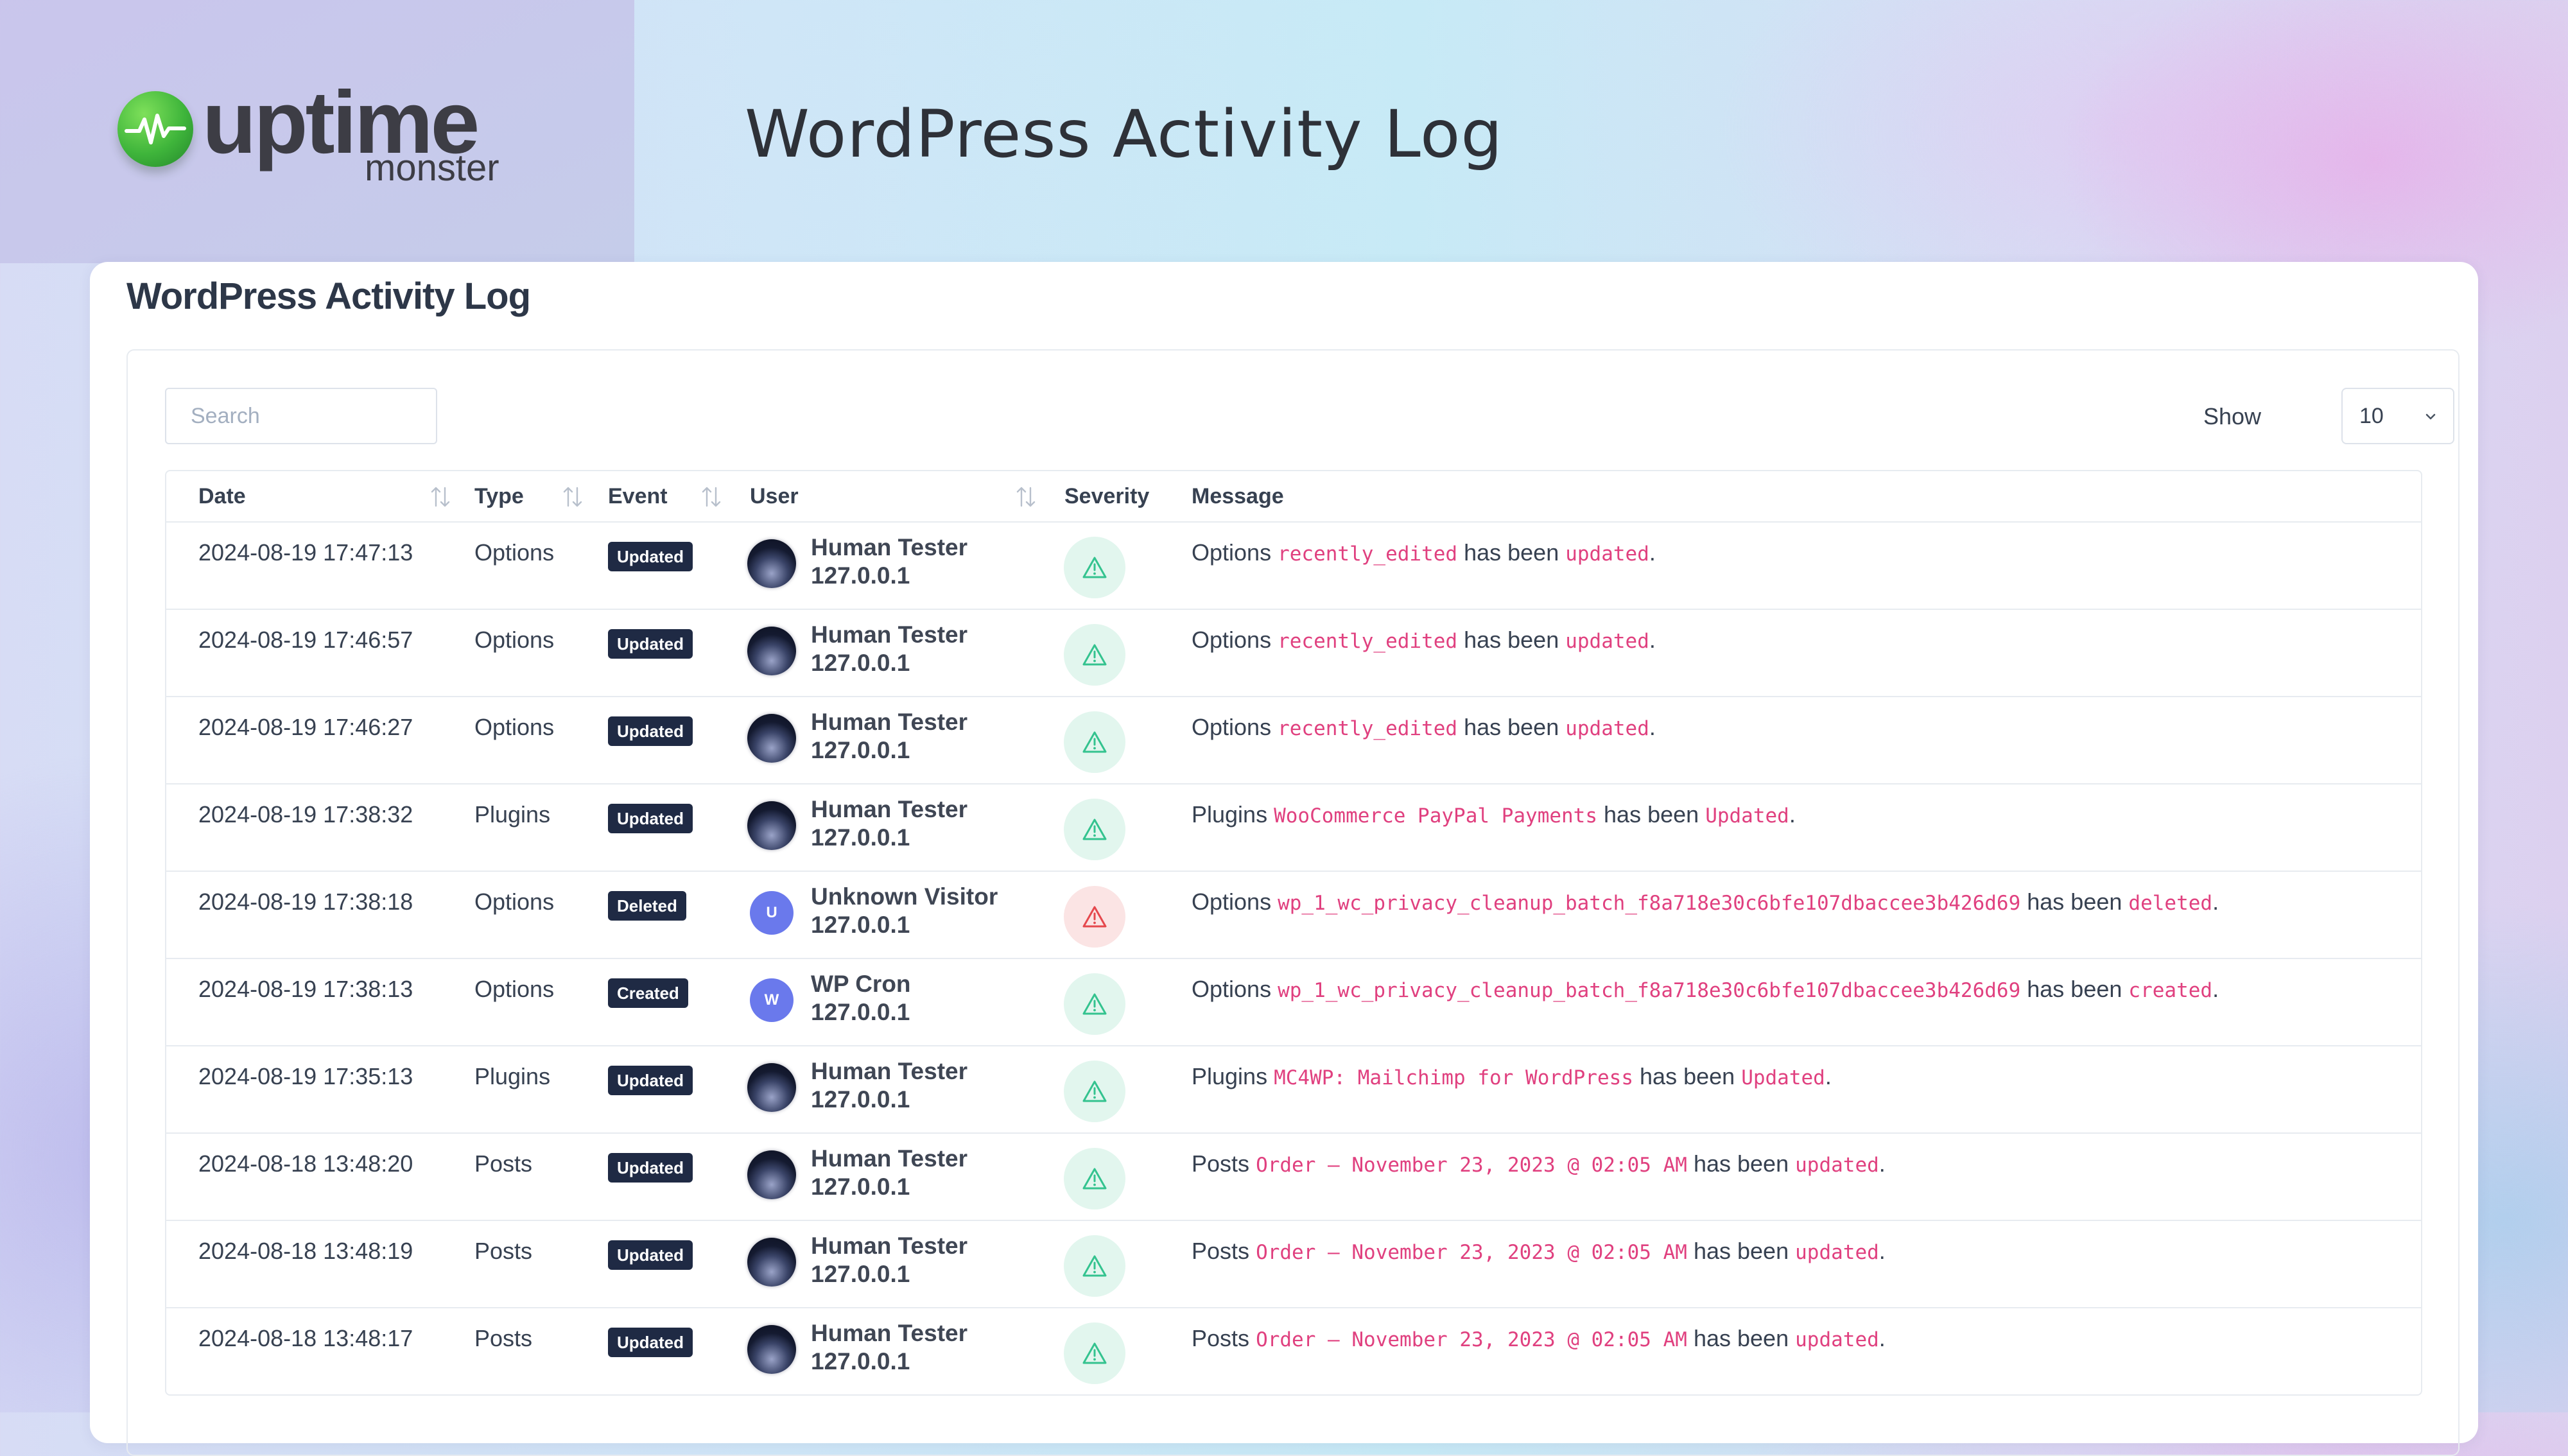 This screenshot has height=1456, width=2568. Describe the element at coordinates (1230, 814) in the screenshot. I see `message-object-type: Plugins` at that location.